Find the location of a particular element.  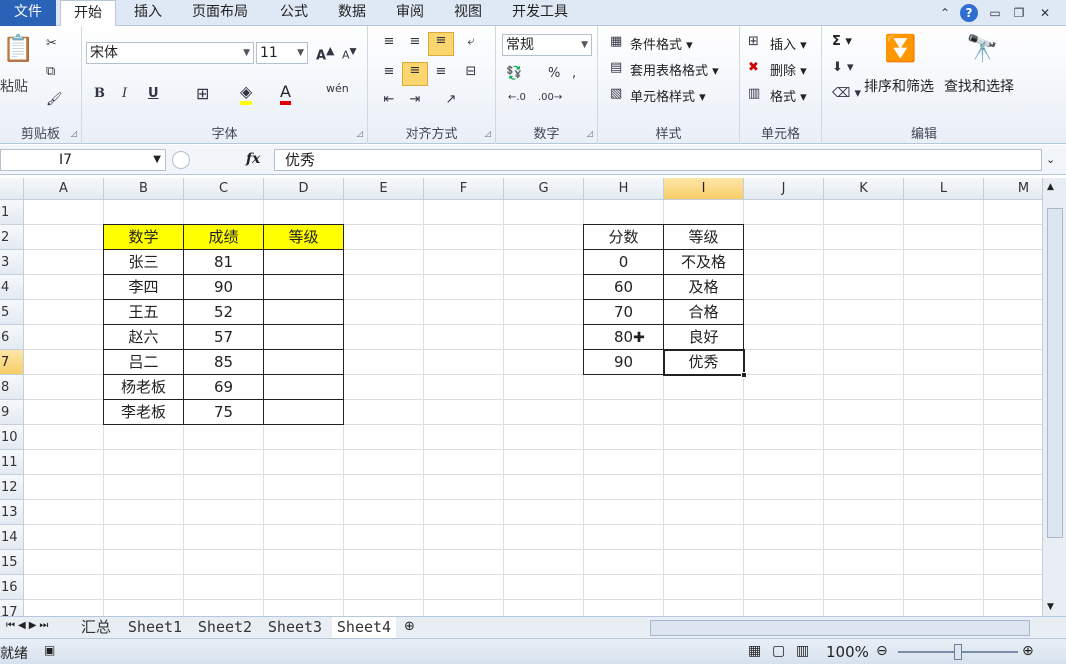

wrap-text-icon: ⤶ is located at coordinates (471, 45).